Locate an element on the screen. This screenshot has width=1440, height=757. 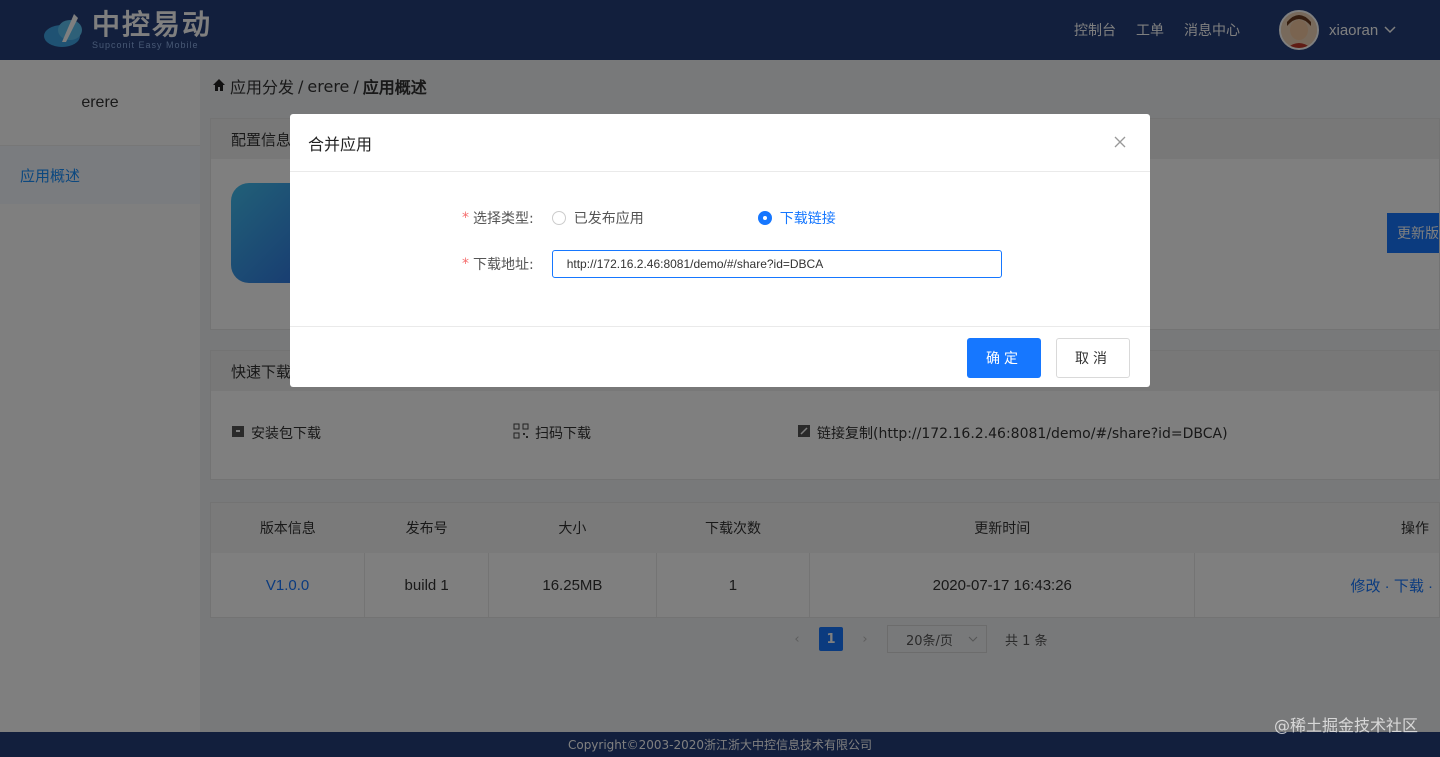
radio-dot is located at coordinates (558, 218).